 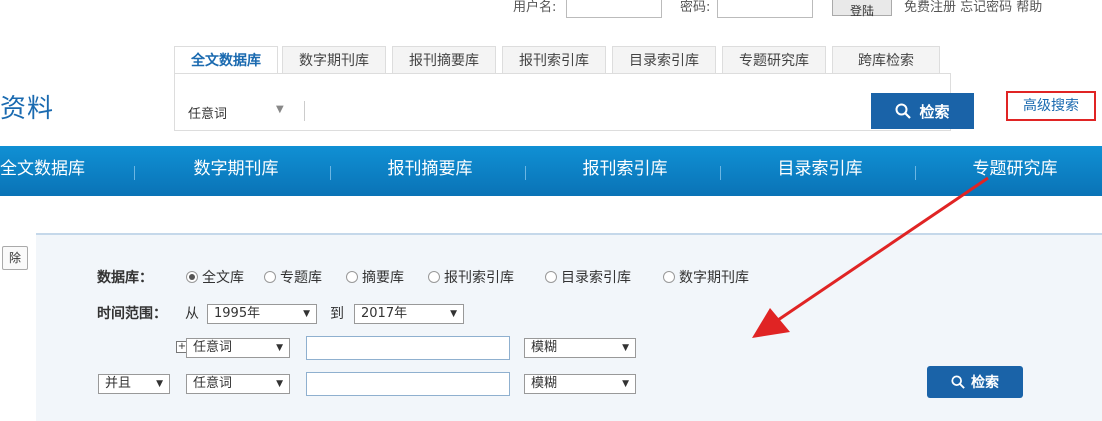 I want to click on to-label: 到, so click(x=337, y=314).